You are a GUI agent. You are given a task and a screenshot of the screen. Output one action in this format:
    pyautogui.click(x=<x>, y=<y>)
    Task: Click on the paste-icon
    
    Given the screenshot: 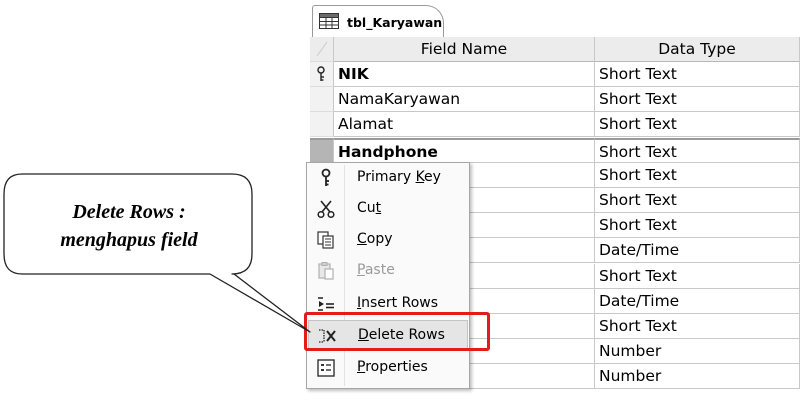 What is the action you would take?
    pyautogui.click(x=326, y=271)
    